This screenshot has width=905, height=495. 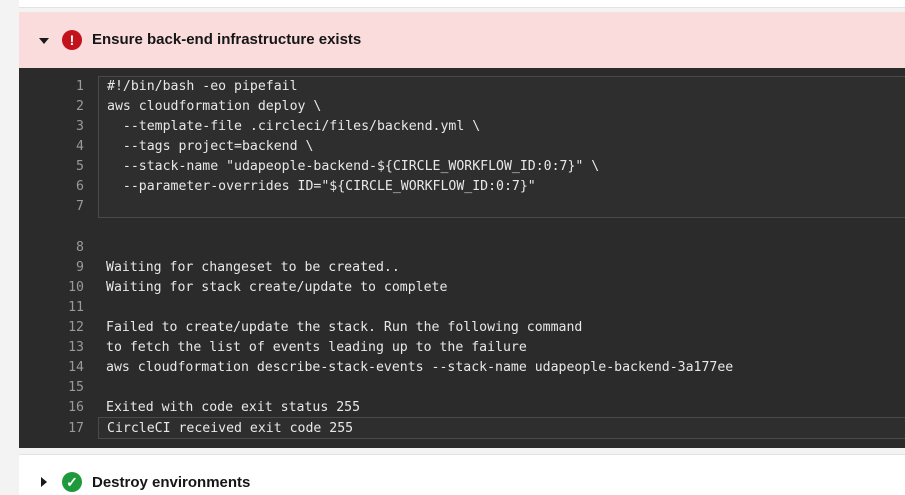 What do you see at coordinates (76, 307) in the screenshot?
I see `line-number: 11` at bounding box center [76, 307].